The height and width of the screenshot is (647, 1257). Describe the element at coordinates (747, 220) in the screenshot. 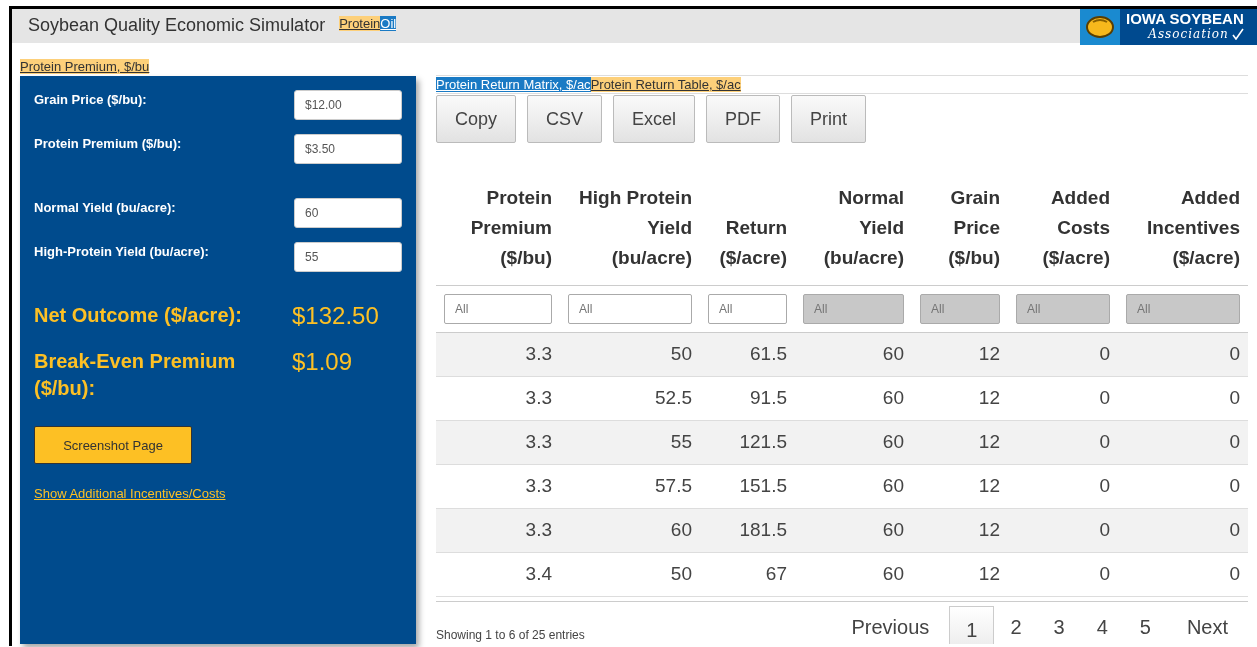

I see `column-header: Return ($/acre)` at that location.